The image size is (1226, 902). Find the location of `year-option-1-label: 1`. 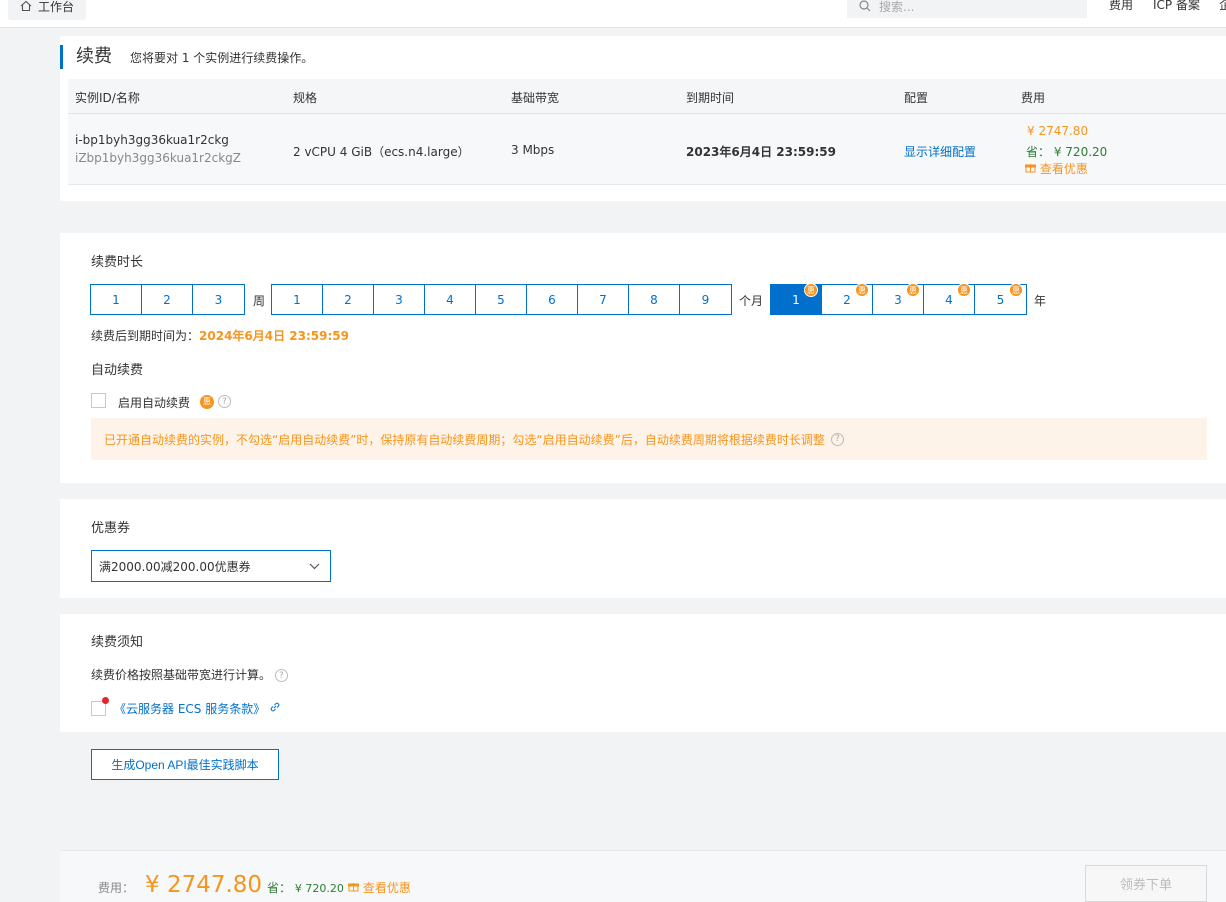

year-option-1-label: 1 is located at coordinates (796, 299).